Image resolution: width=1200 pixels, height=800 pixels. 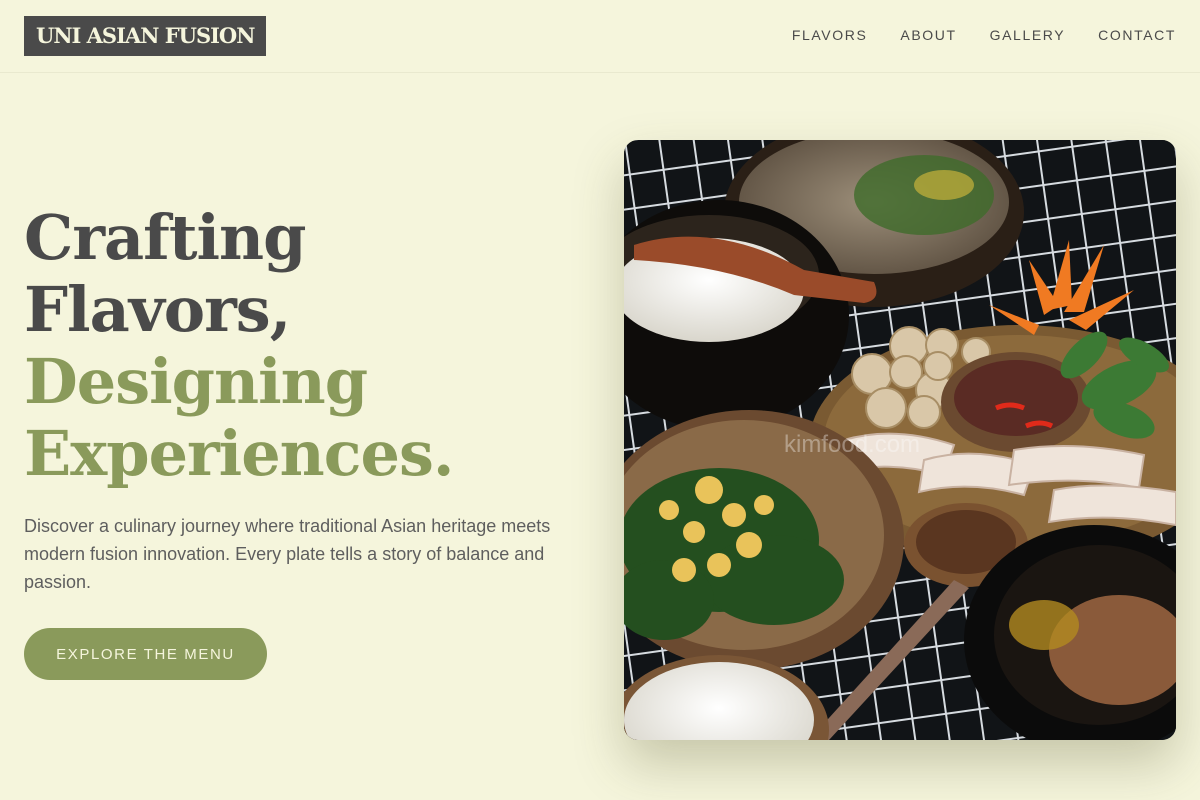 What do you see at coordinates (984, 35) in the screenshot?
I see `main-nav: FLAVORS ABOUT GALLERY CONTACT` at bounding box center [984, 35].